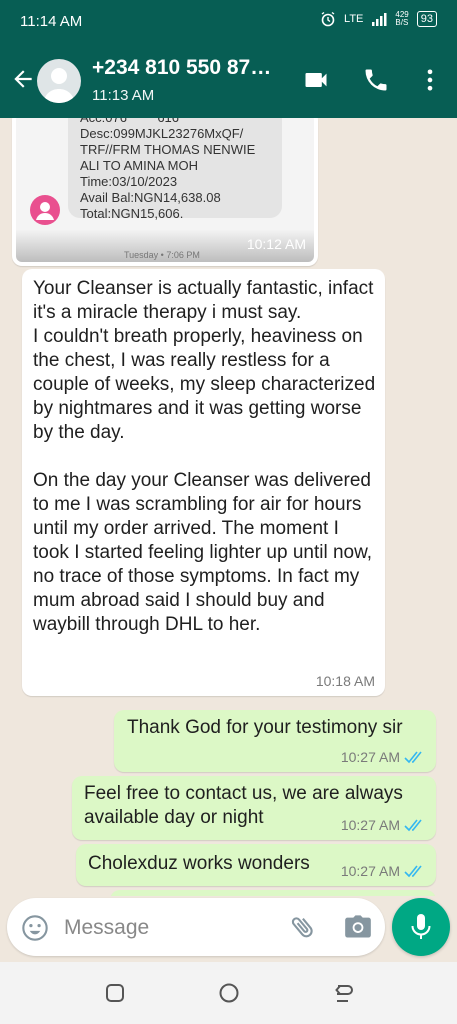  What do you see at coordinates (328, 19) in the screenshot?
I see `alarm-icon` at bounding box center [328, 19].